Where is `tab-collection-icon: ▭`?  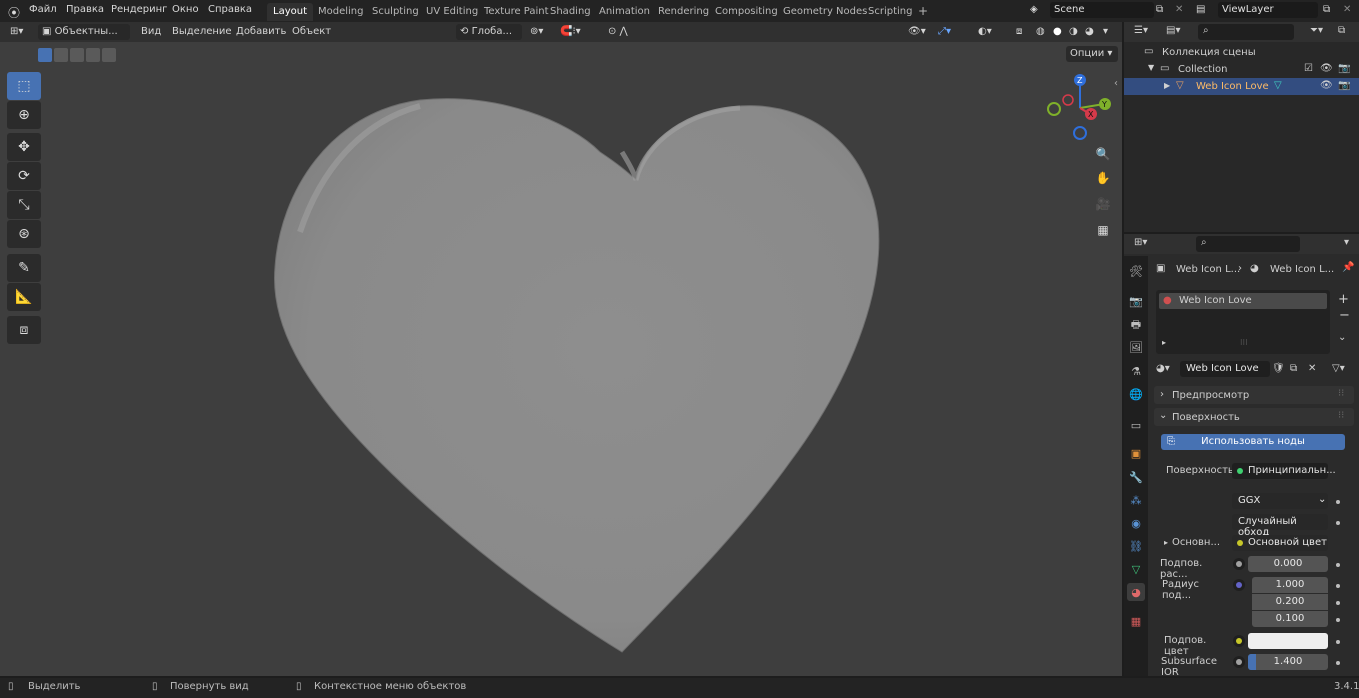 tab-collection-icon: ▭ is located at coordinates (1136, 425).